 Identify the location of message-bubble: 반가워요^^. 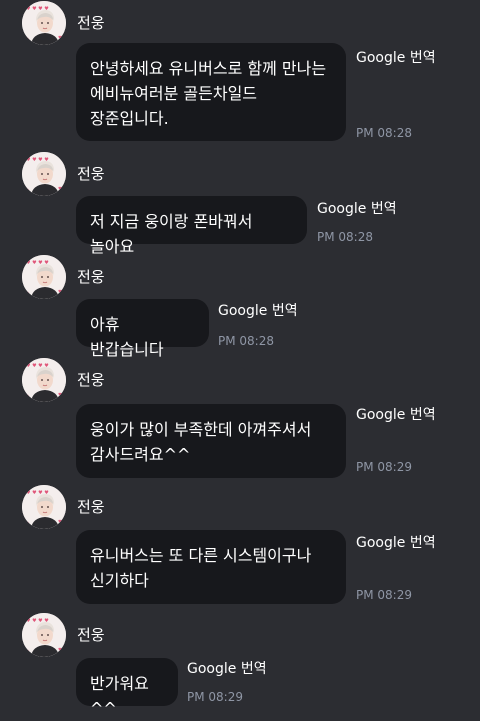
(127, 688).